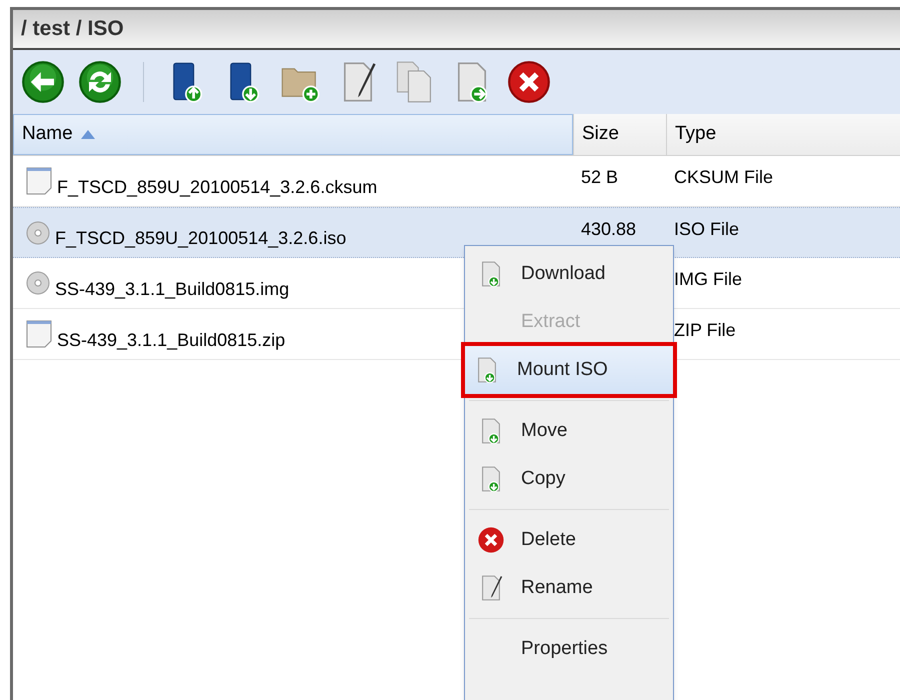  I want to click on file-size: 52 B, so click(599, 177).